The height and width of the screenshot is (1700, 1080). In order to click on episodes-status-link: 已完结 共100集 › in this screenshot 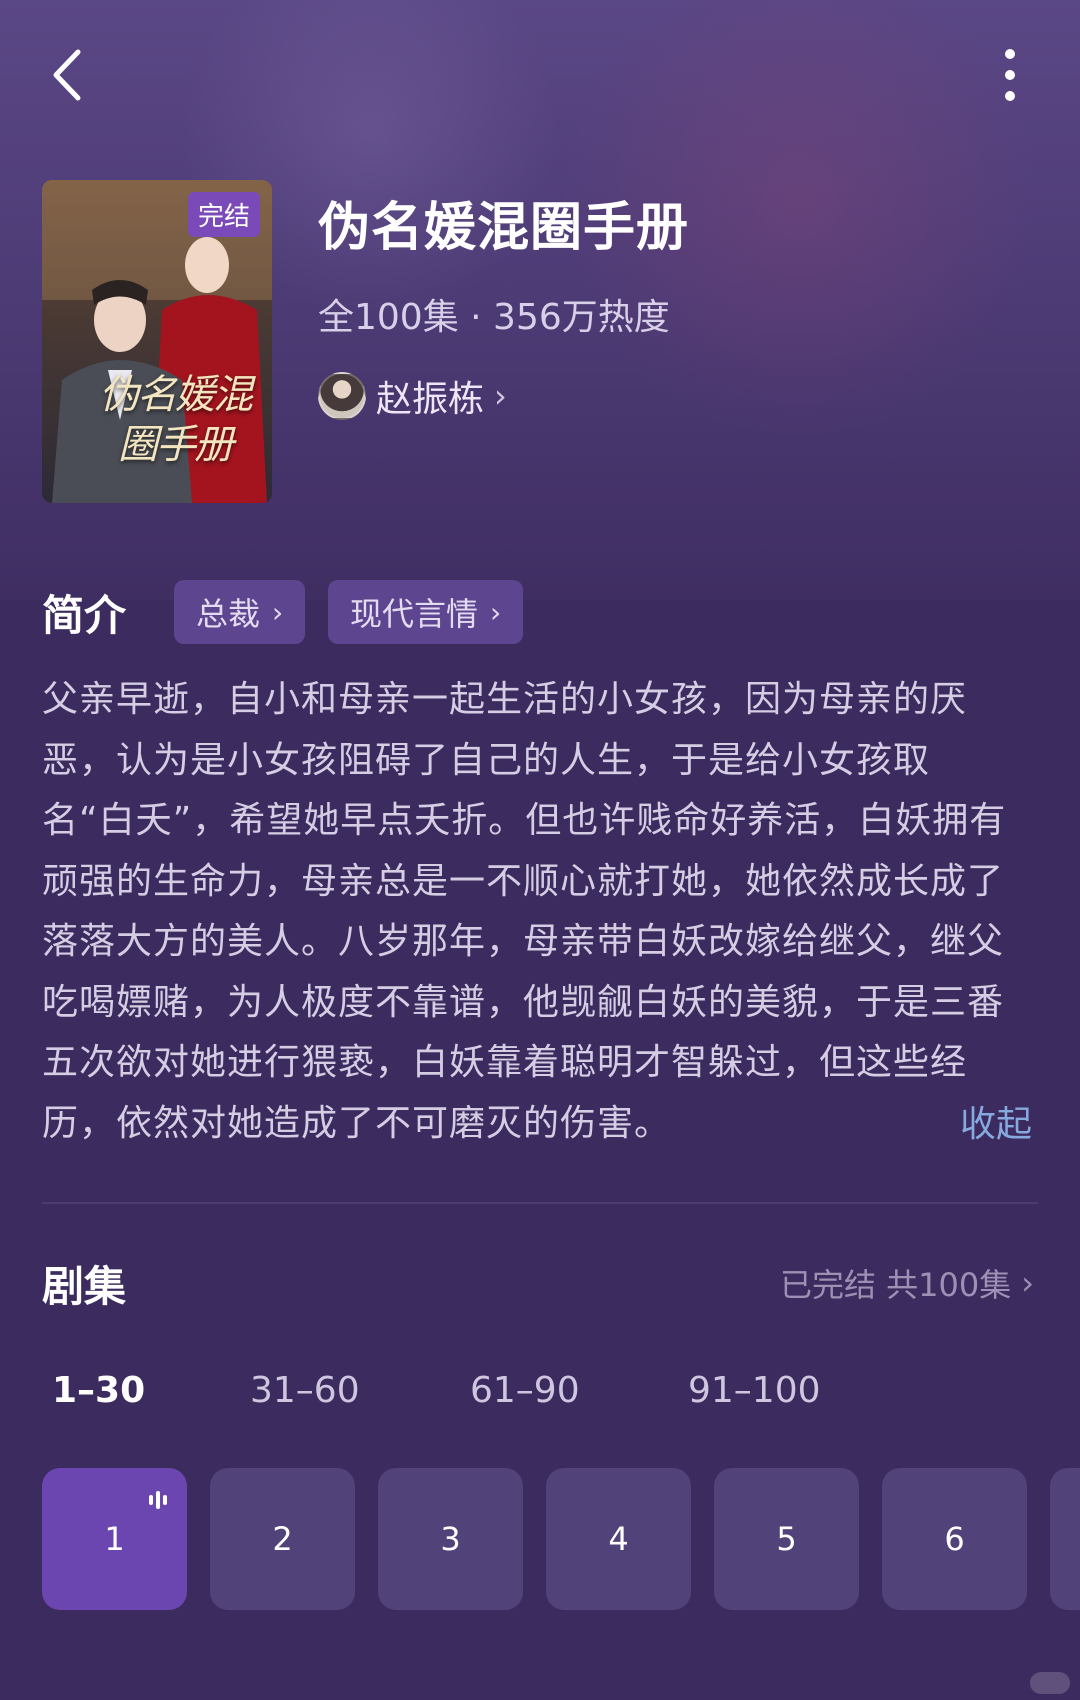, I will do `click(907, 1283)`.